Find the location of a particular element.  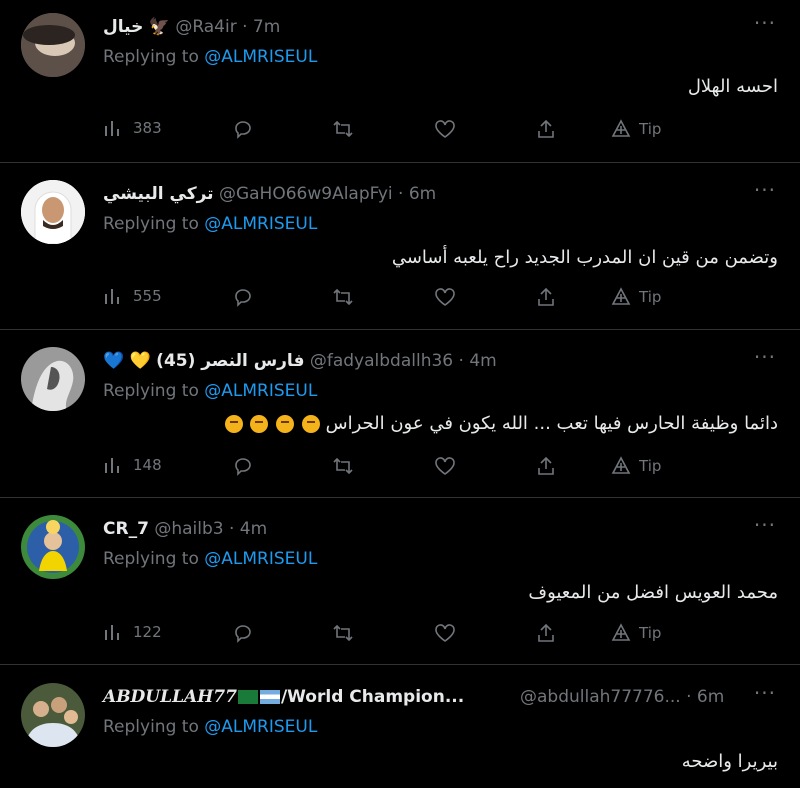

tweet-meta: @abdullah77776... · 6m is located at coordinates (622, 697).